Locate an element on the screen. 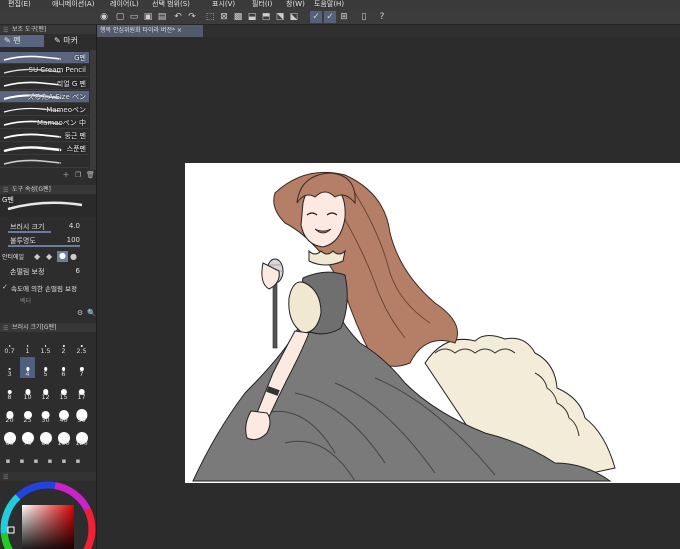 This screenshot has width=680, height=549. brush-item-cream-pencil: SU Cream Pencil is located at coordinates (44, 71).